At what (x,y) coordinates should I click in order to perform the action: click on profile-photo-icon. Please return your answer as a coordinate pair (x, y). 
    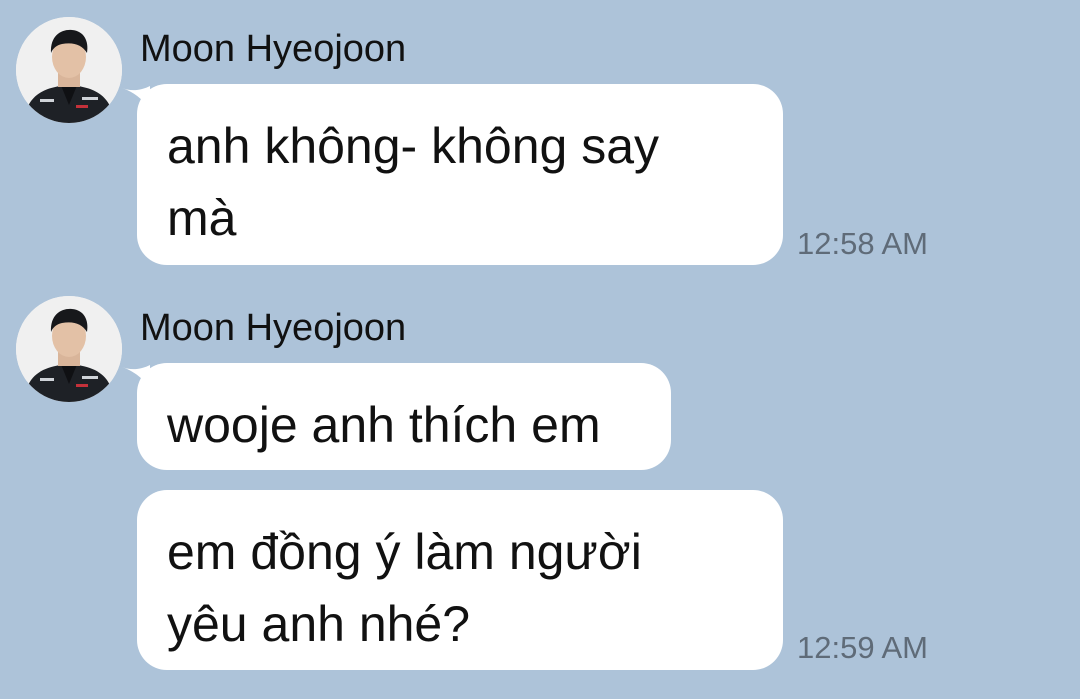
    Looking at the image, I should click on (69, 349).